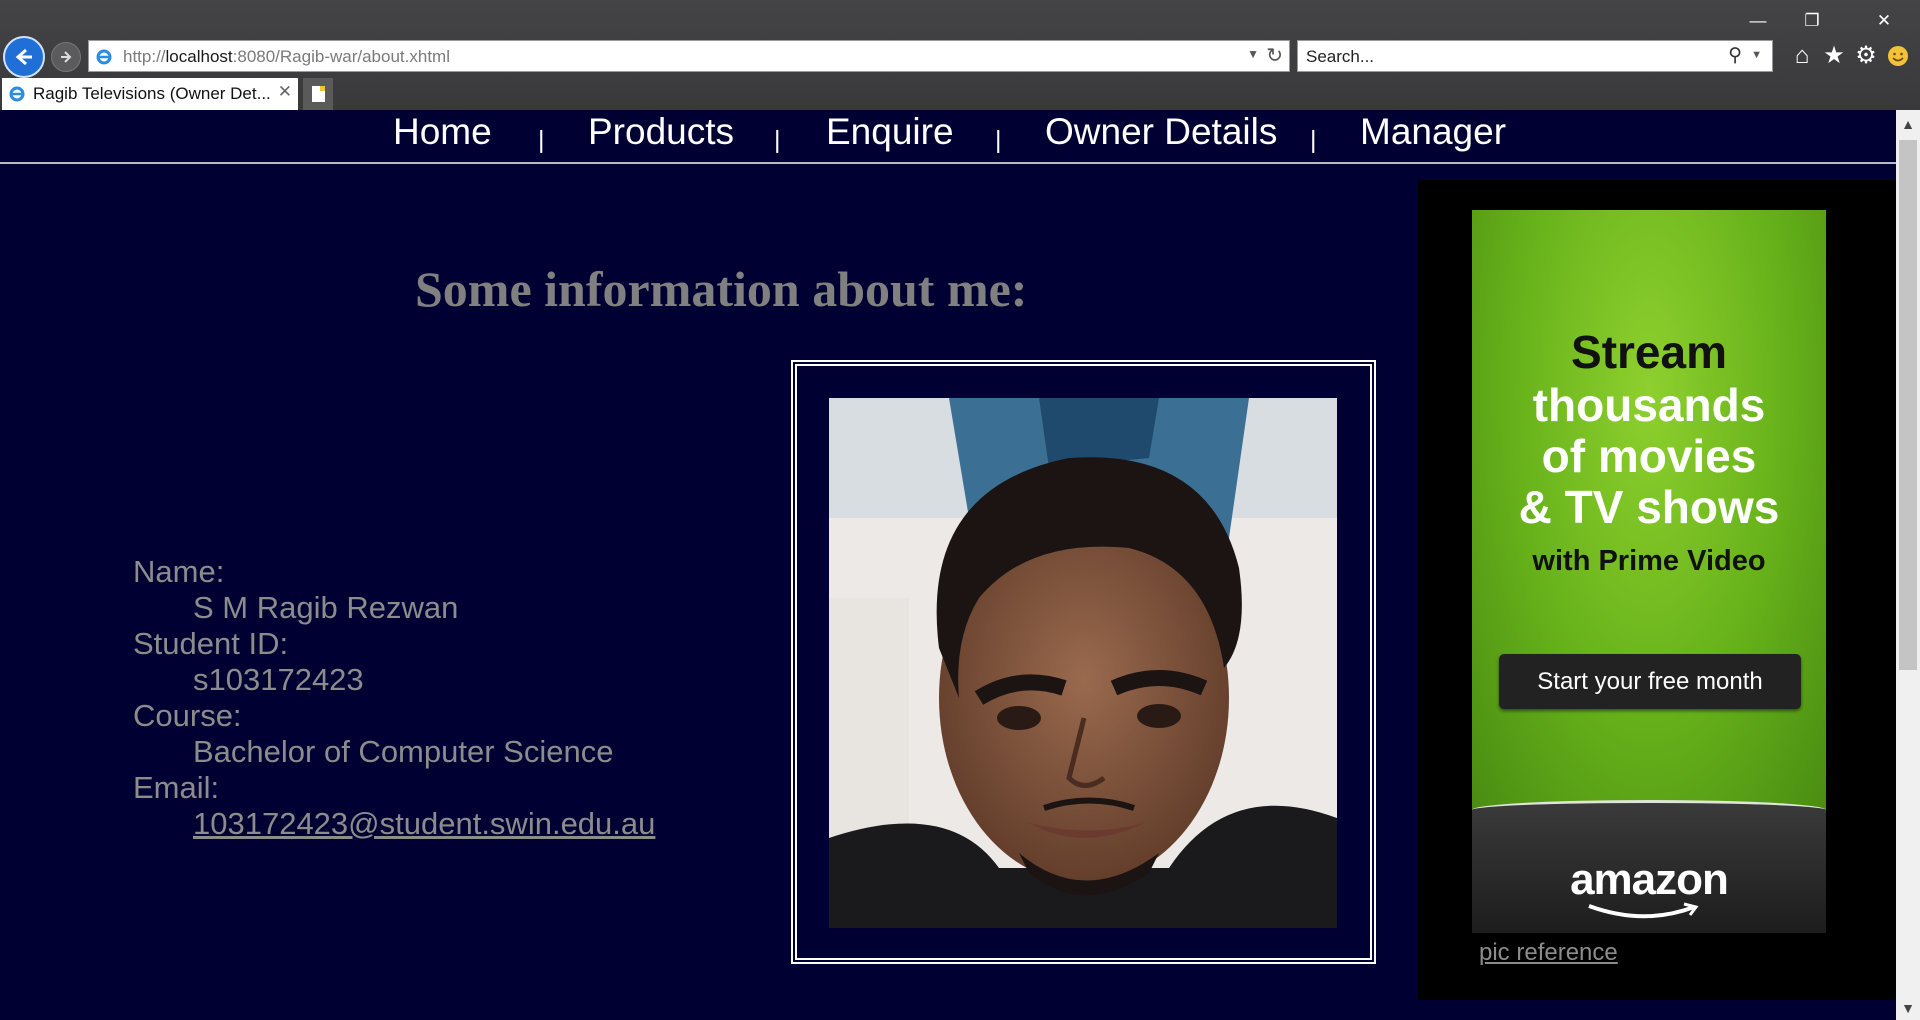 The height and width of the screenshot is (1020, 1920). I want to click on nav-home: Home, so click(442, 132).